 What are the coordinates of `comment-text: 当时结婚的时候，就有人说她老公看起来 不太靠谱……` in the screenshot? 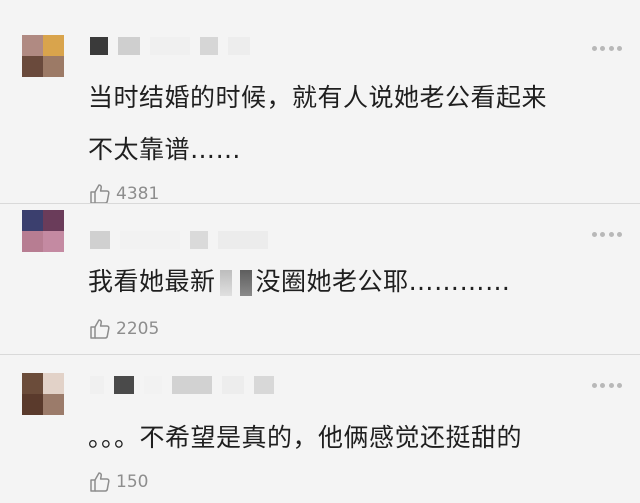 It's located at (318, 123).